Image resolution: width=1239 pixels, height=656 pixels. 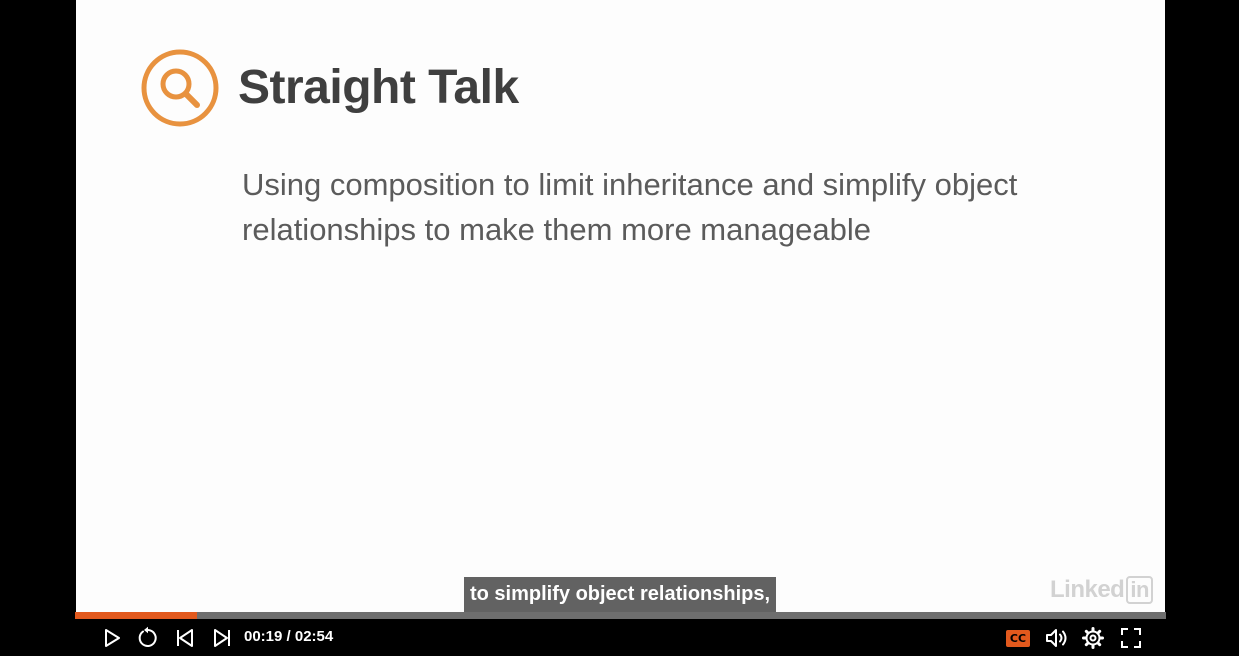 I want to click on linkedin-watermark: Linked in, so click(x=1101, y=590).